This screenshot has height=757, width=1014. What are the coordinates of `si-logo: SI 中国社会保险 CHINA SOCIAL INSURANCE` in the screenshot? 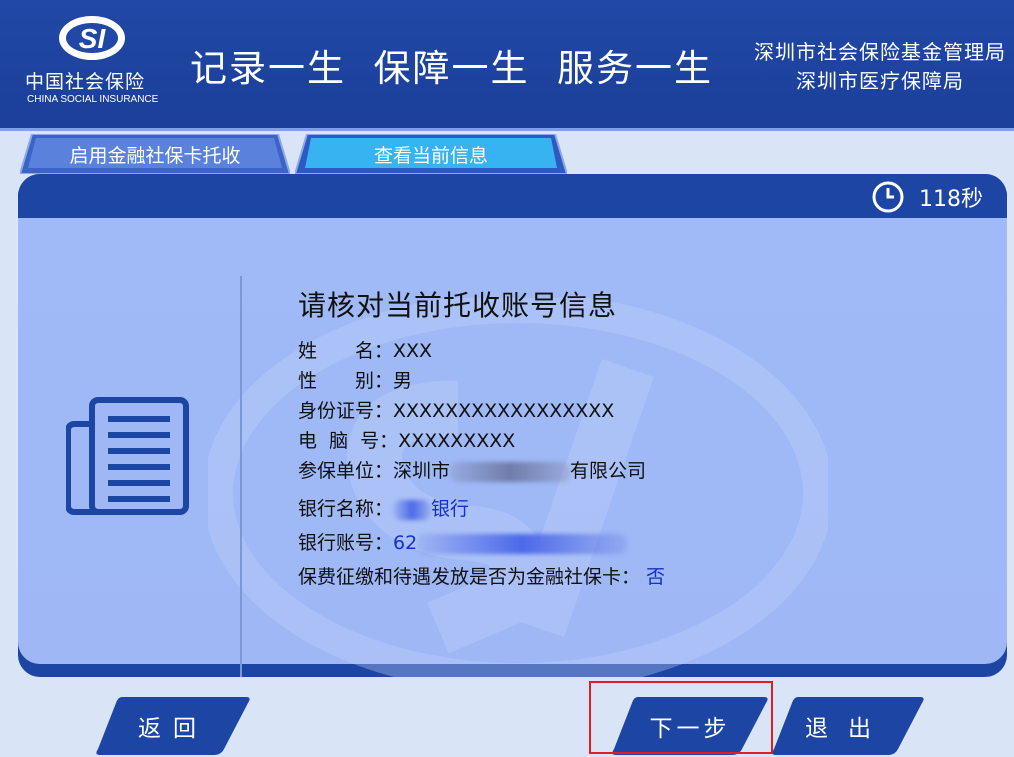 It's located at (92, 62).